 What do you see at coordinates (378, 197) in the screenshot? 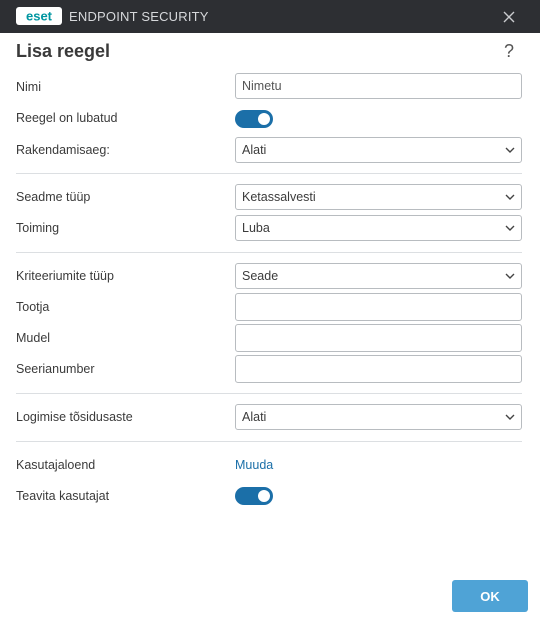
I see `device-type-select: Ketassalvesti` at bounding box center [378, 197].